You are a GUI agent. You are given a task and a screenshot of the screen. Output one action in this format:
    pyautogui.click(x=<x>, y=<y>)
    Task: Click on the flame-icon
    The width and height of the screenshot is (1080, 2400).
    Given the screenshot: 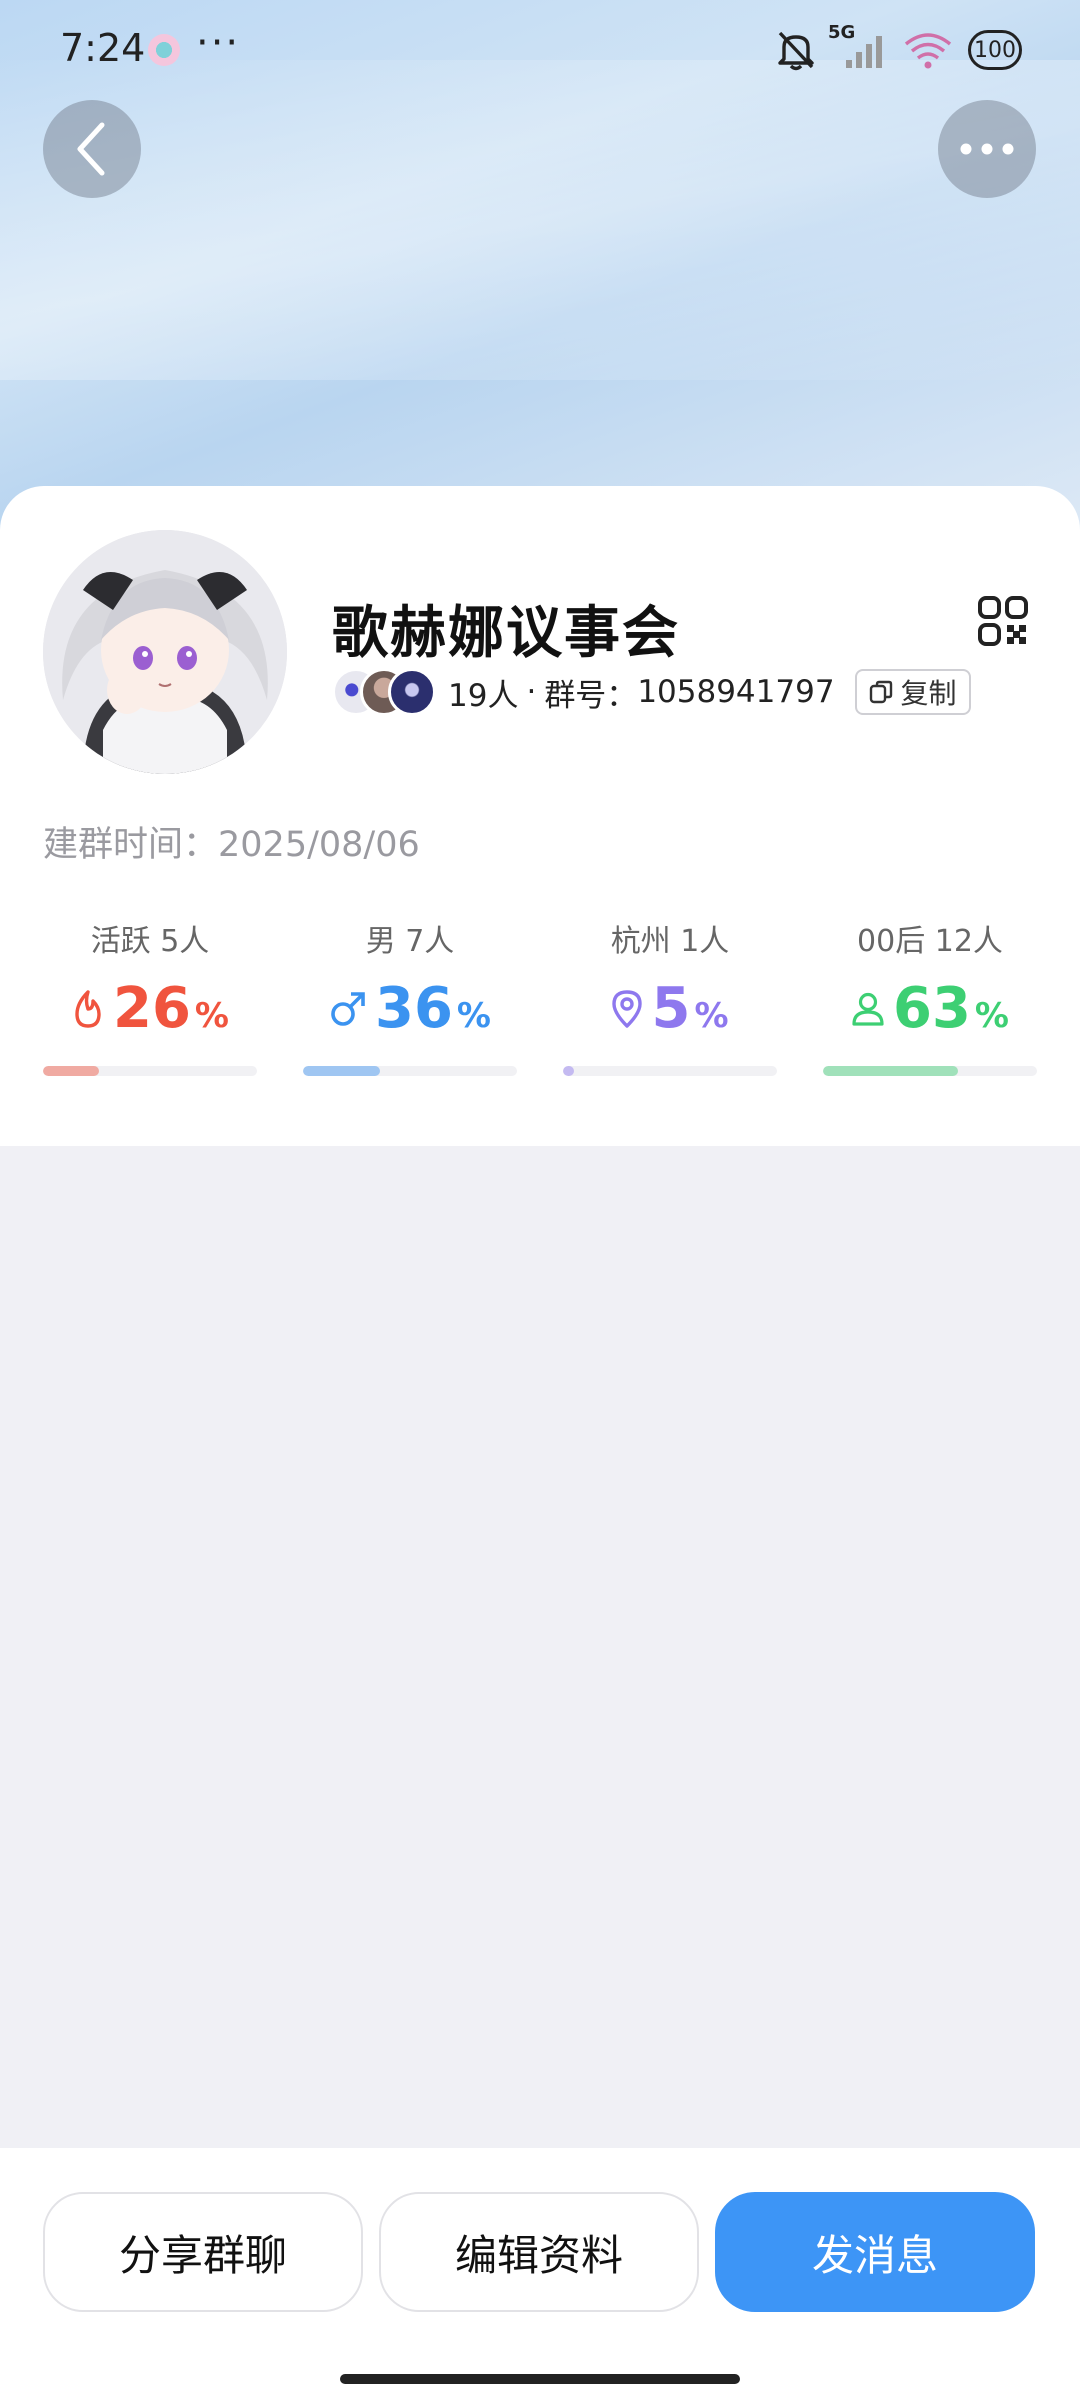 What is the action you would take?
    pyautogui.click(x=88, y=1008)
    